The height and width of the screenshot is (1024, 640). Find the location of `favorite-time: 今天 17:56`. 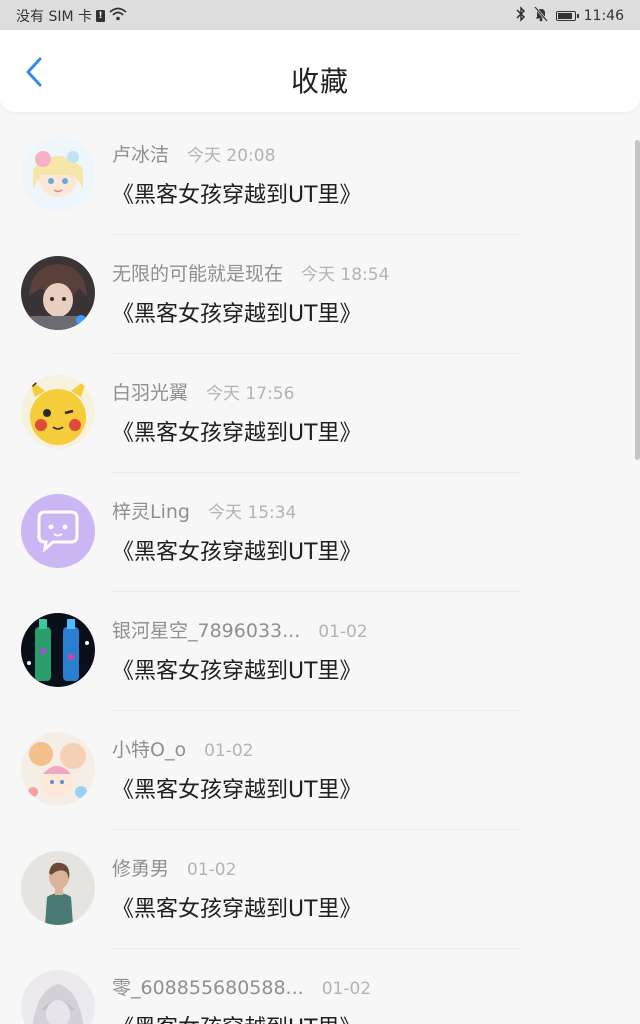

favorite-time: 今天 17:56 is located at coordinates (250, 394).